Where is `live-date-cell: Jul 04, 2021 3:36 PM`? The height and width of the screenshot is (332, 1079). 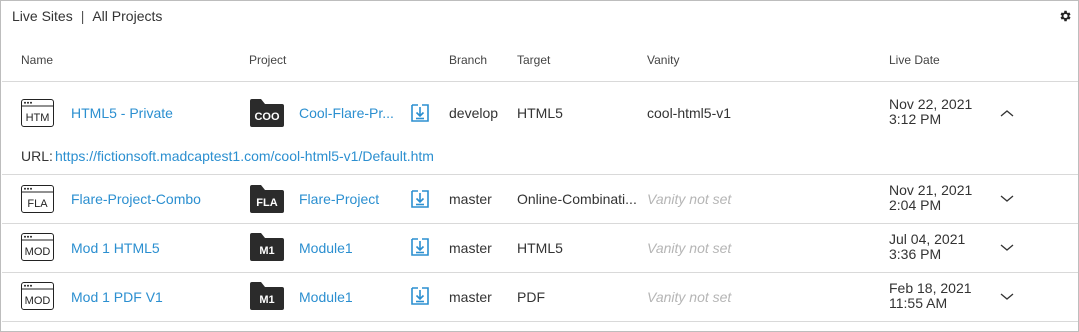 live-date-cell: Jul 04, 2021 3:36 PM is located at coordinates (927, 247).